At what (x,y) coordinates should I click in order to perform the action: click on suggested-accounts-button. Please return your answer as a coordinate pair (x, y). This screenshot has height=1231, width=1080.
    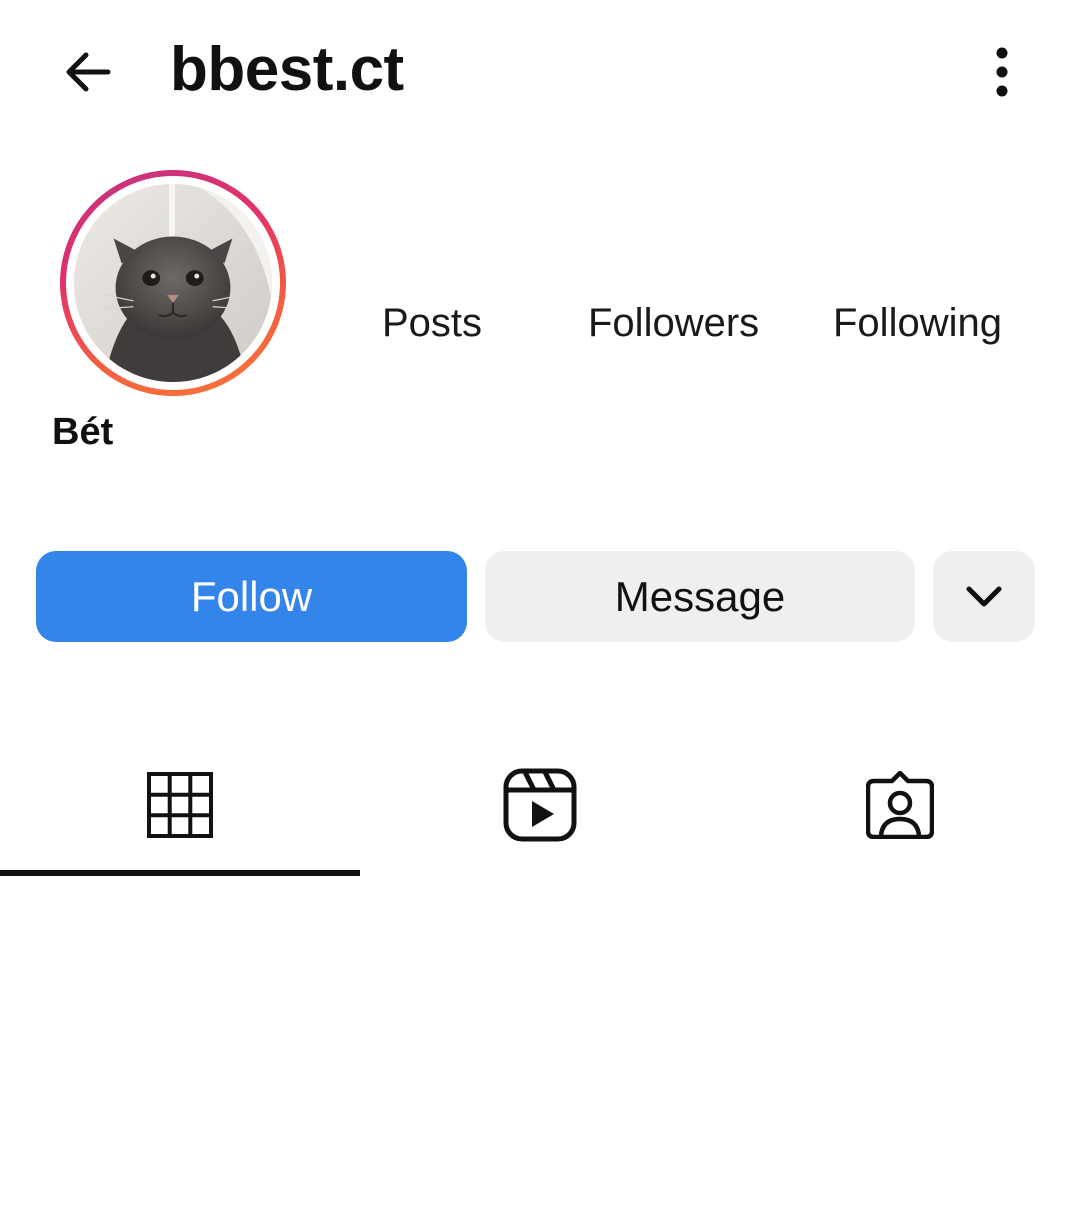
    Looking at the image, I should click on (984, 596).